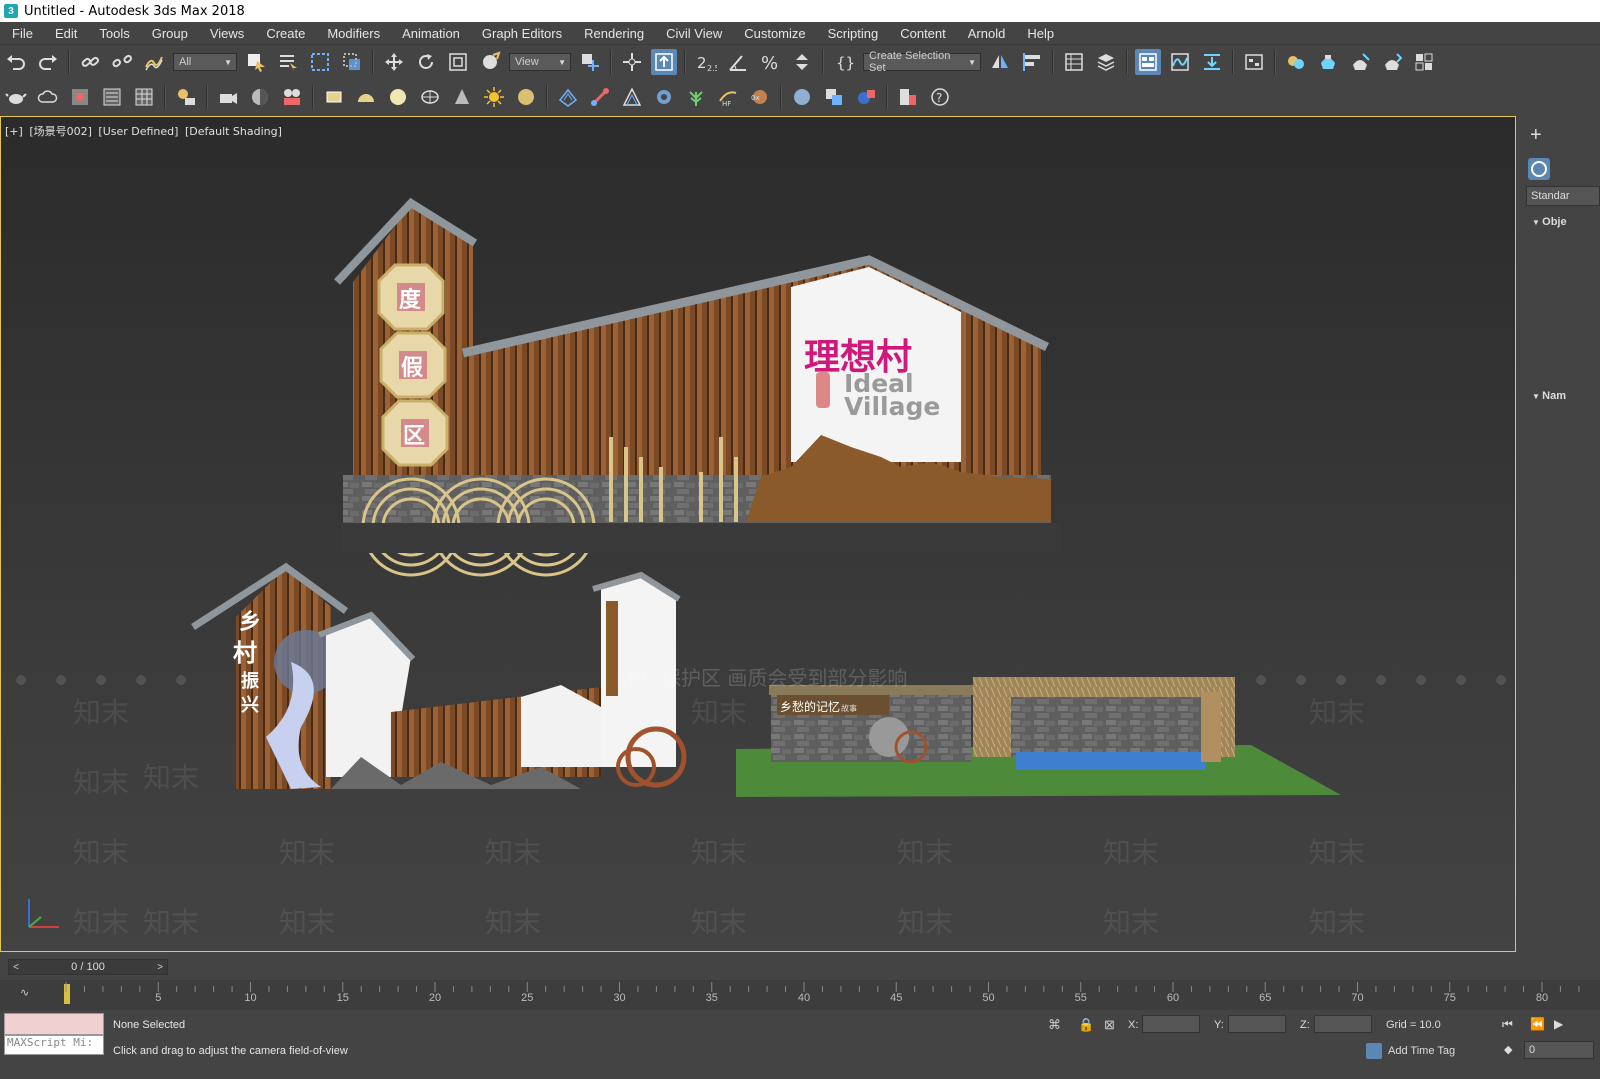 This screenshot has width=1600, height=1079. I want to click on spreadsheet-icon, so click(144, 97).